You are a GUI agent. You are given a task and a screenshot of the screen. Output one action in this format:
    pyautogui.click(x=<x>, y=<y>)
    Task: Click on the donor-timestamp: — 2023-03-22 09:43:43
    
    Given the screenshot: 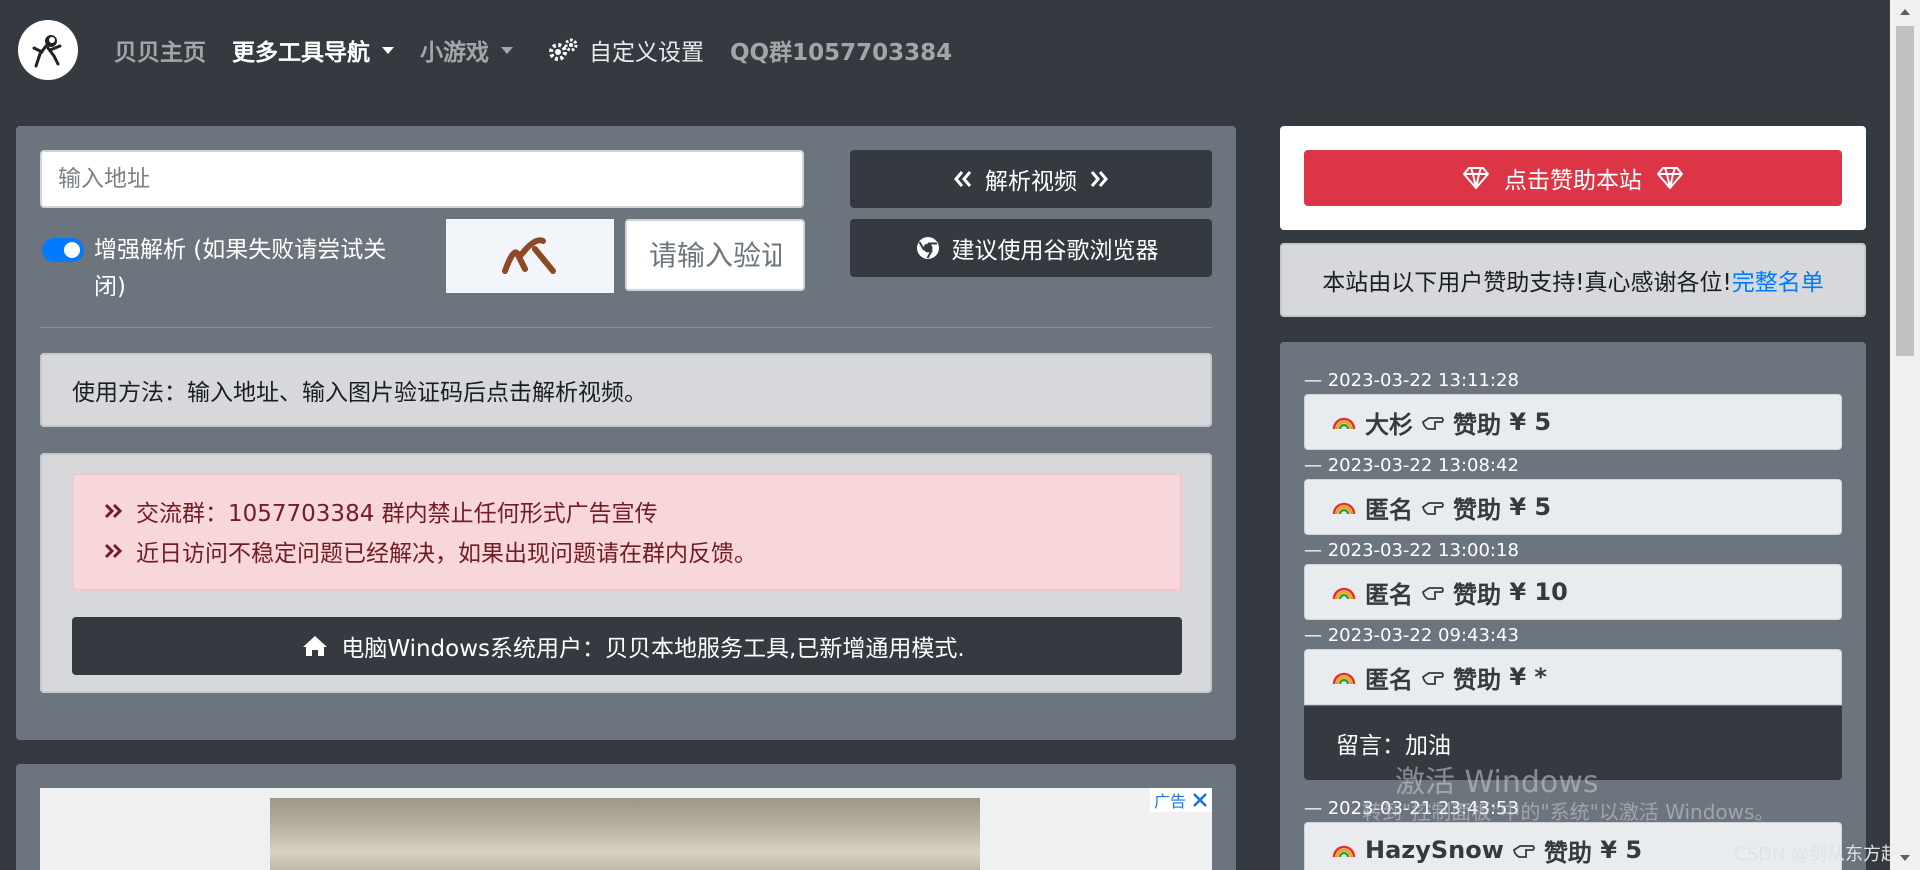 What is the action you would take?
    pyautogui.click(x=1411, y=635)
    